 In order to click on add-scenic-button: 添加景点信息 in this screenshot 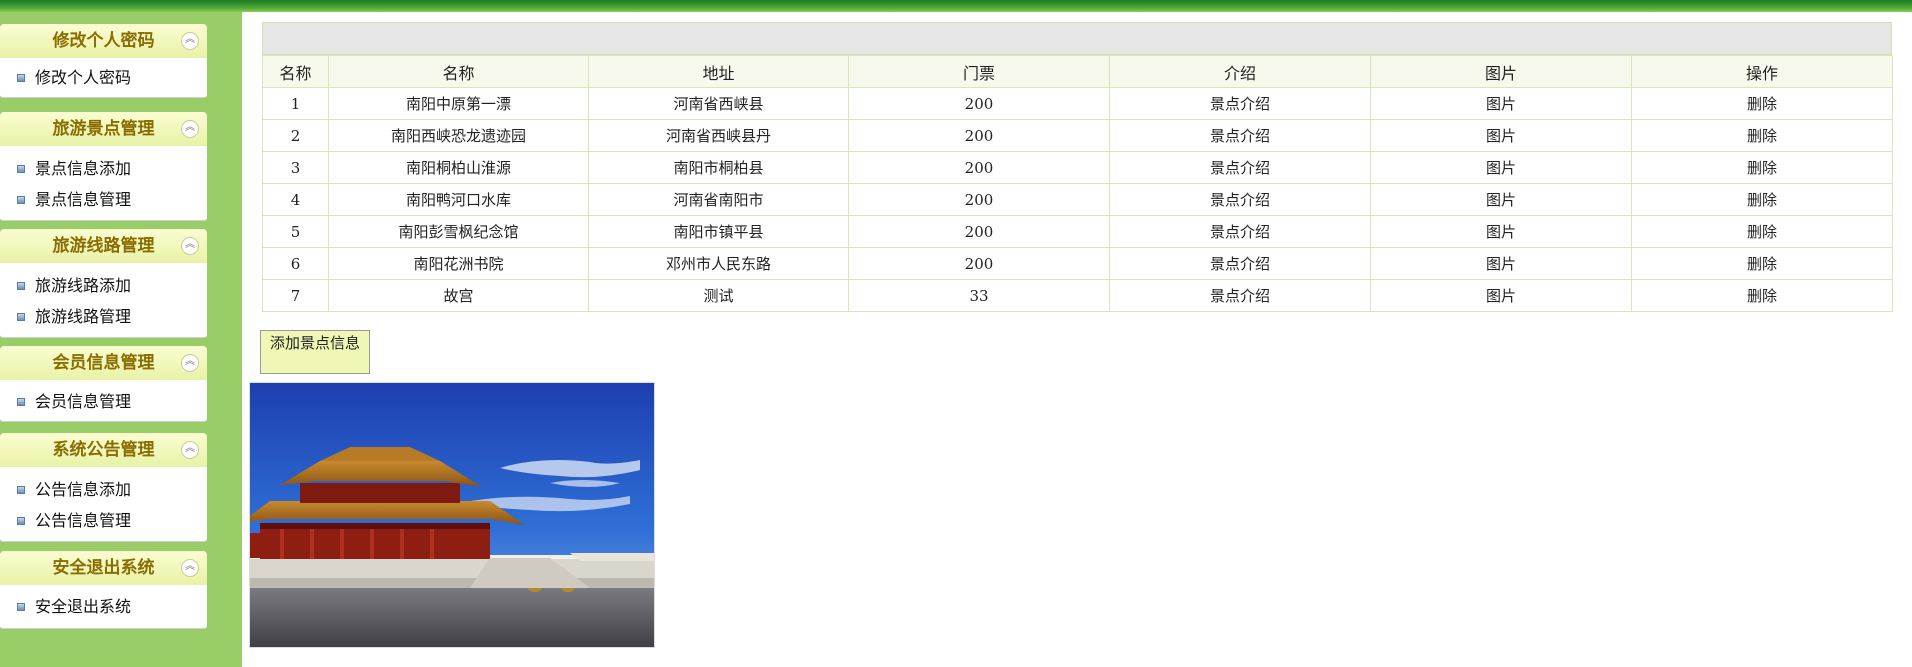, I will do `click(315, 352)`.